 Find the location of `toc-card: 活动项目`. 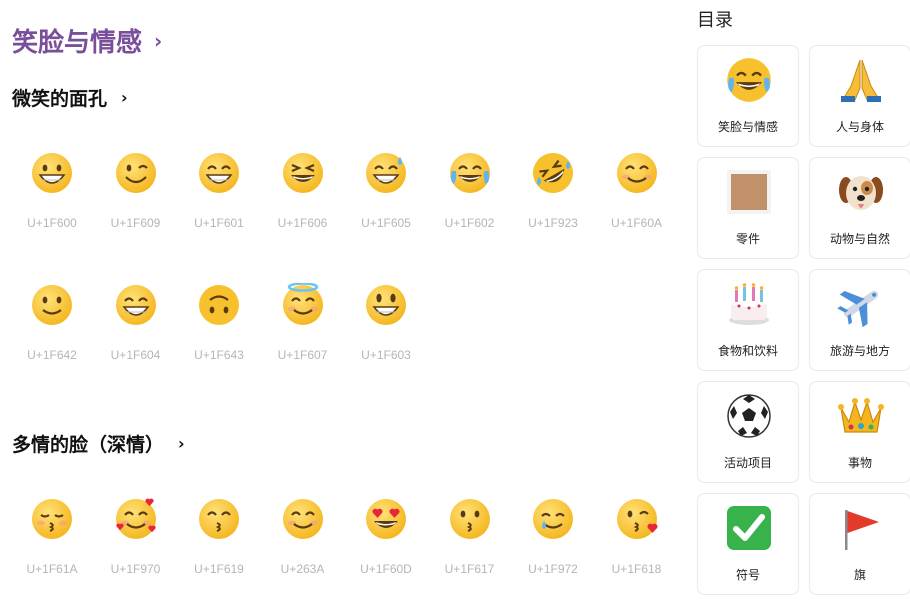

toc-card: 活动项目 is located at coordinates (748, 432).